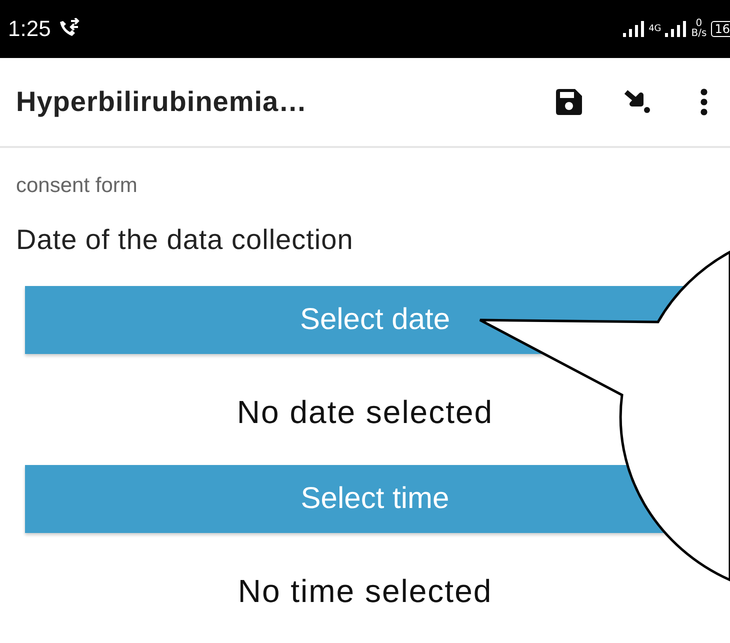 The height and width of the screenshot is (643, 730). Describe the element at coordinates (77, 186) in the screenshot. I see `section-label: consent form` at that location.